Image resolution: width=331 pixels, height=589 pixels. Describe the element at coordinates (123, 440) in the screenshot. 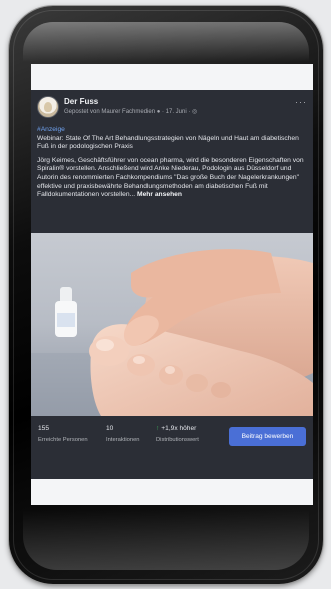

I see `interactions-label: Interaktionen` at that location.